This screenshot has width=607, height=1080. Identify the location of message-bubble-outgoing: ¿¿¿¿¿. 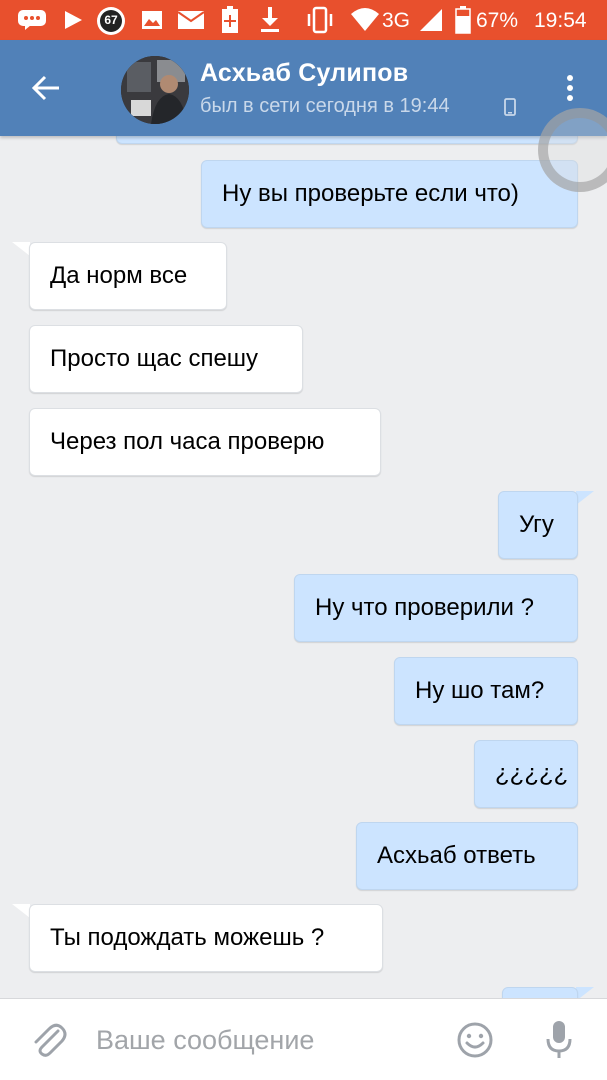
(526, 774).